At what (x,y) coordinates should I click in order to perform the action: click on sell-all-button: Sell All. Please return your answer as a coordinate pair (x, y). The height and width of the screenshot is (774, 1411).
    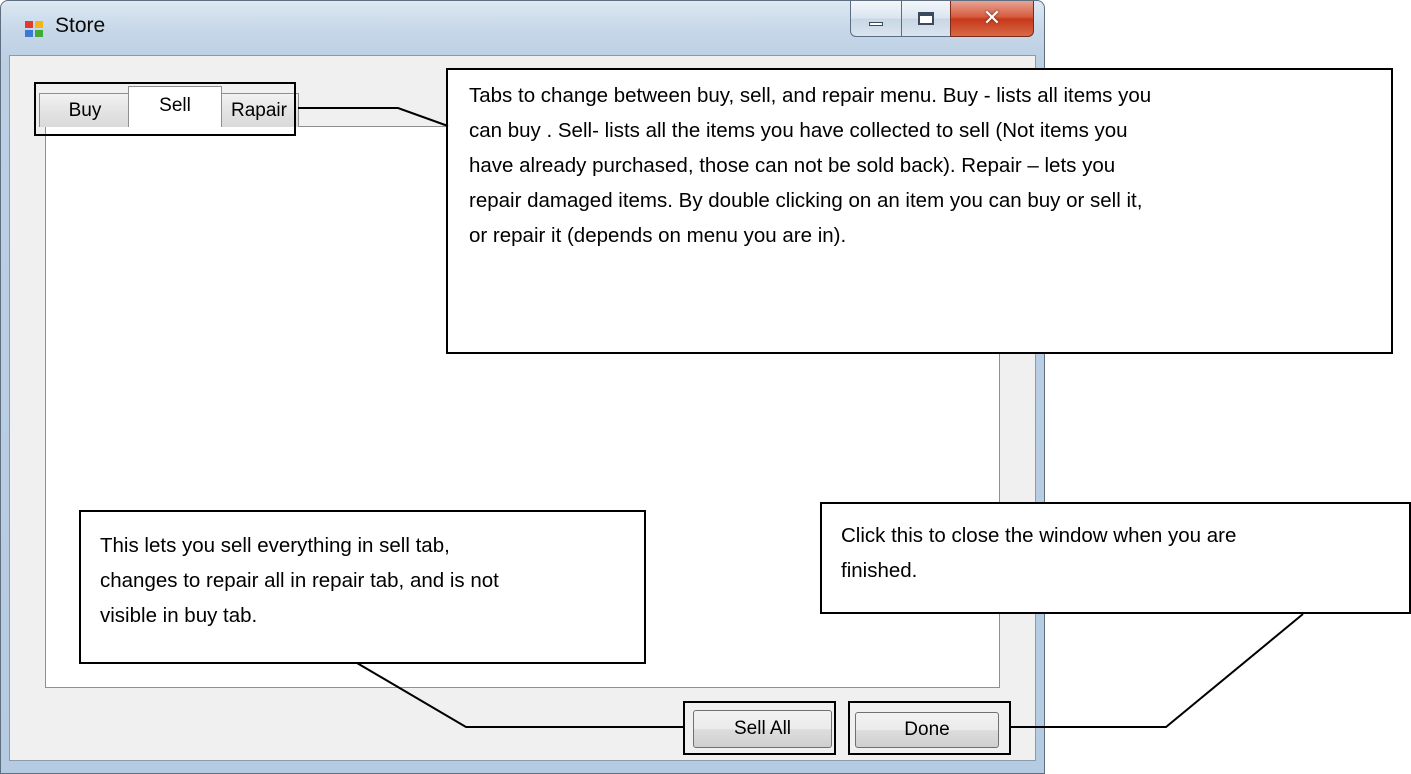
    Looking at the image, I should click on (762, 729).